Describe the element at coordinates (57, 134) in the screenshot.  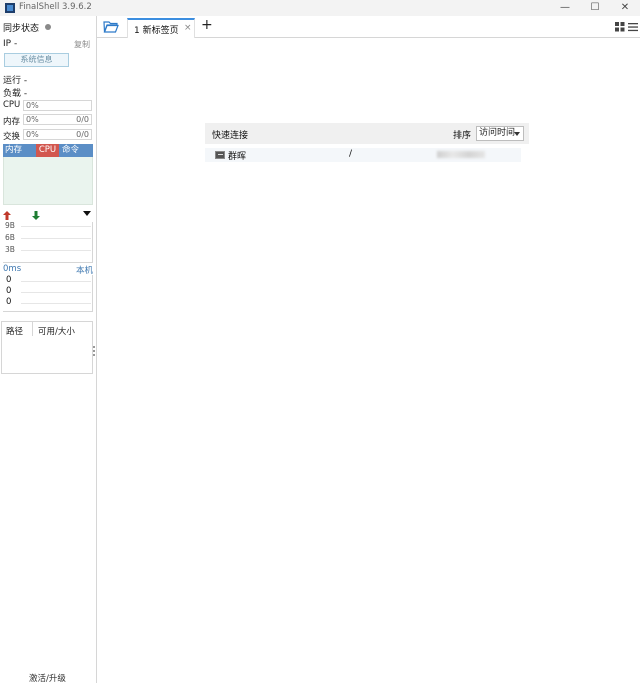
I see `swap-meter: 0% 0/0` at that location.